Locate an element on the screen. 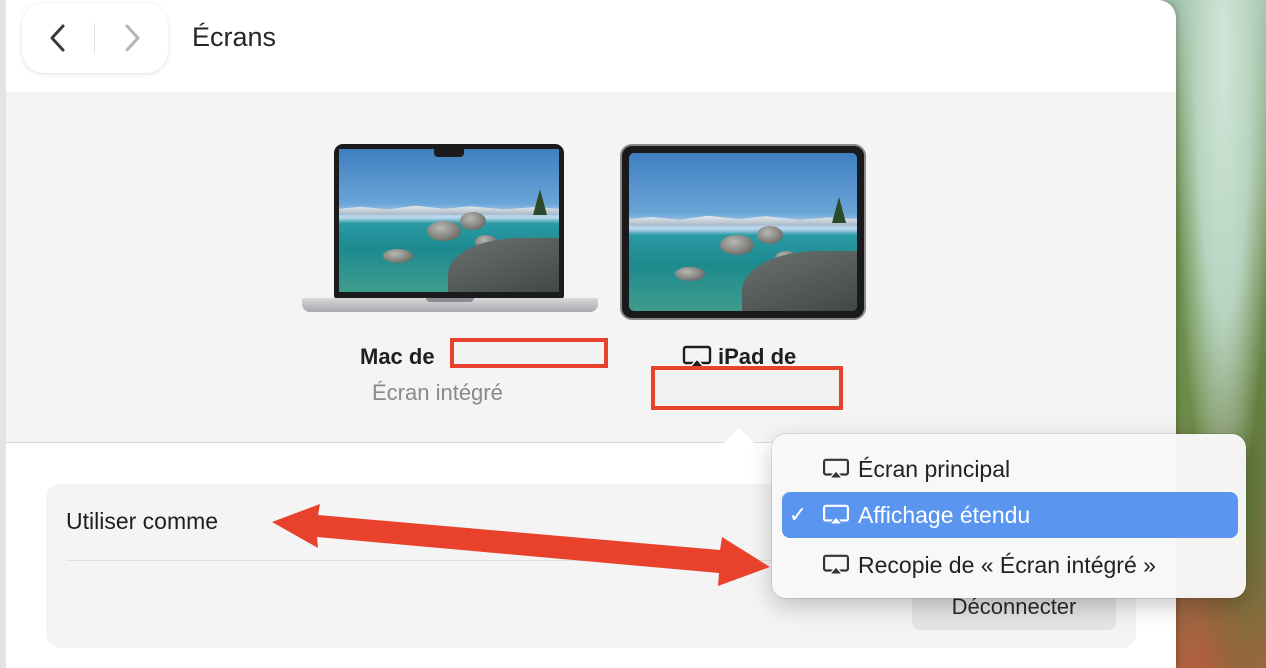 The image size is (1266, 668). ipad-wallpaper-preview is located at coordinates (743, 232).